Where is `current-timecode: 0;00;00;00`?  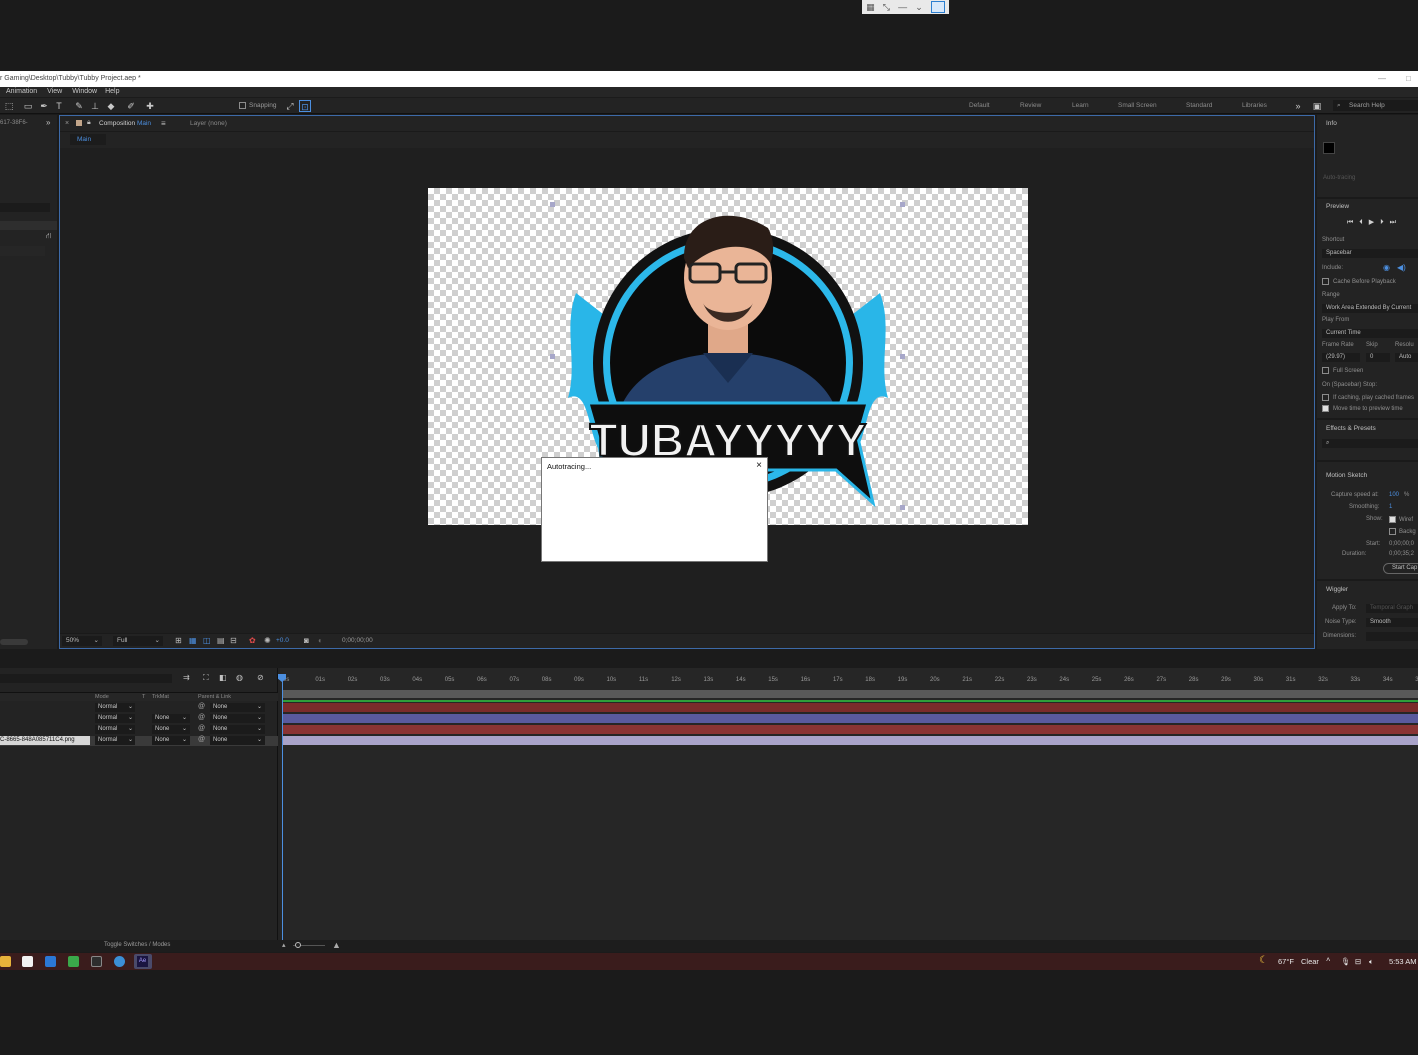
current-timecode: 0;00;00;00 is located at coordinates (357, 640).